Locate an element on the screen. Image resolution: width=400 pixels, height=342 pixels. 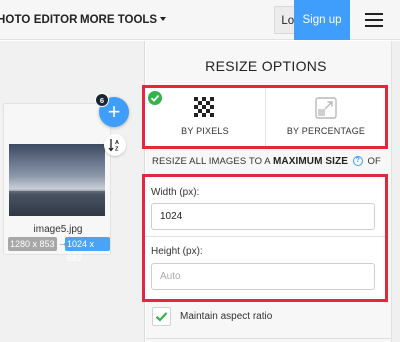
image-filename: image5.jpg is located at coordinates (58, 229).